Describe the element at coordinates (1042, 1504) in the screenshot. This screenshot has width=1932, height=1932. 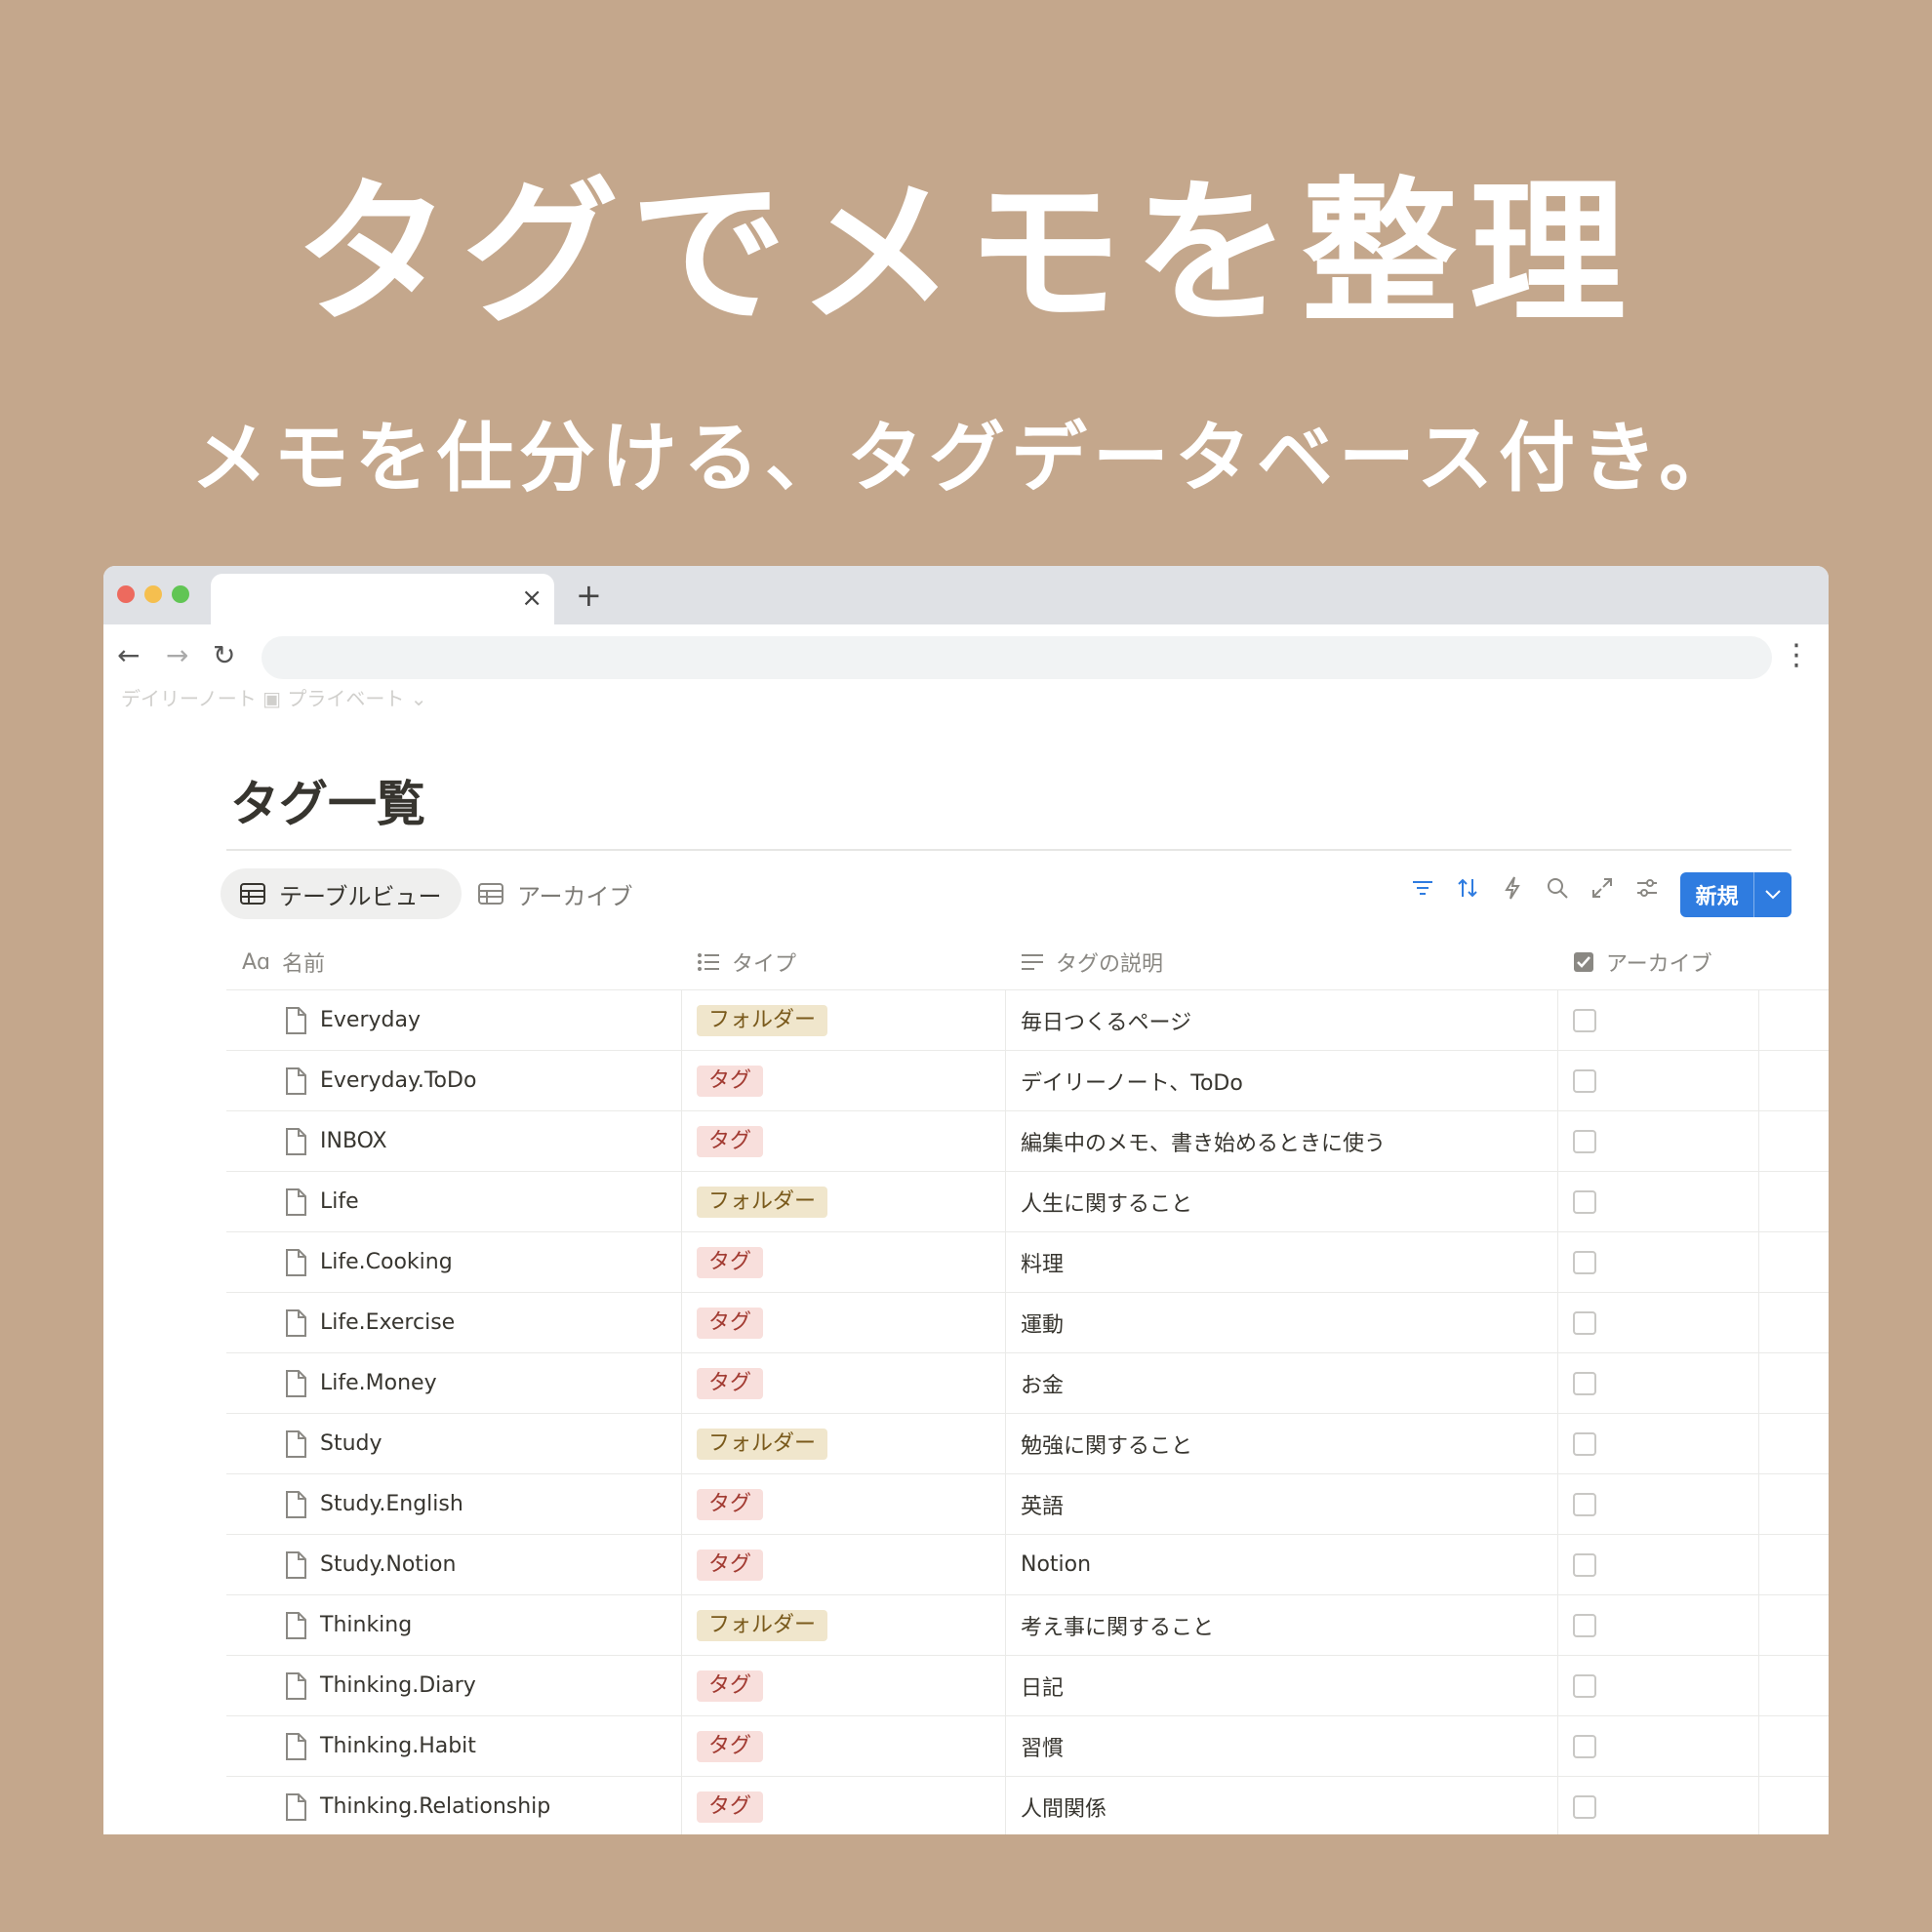
I see `description-cell: 英語` at that location.